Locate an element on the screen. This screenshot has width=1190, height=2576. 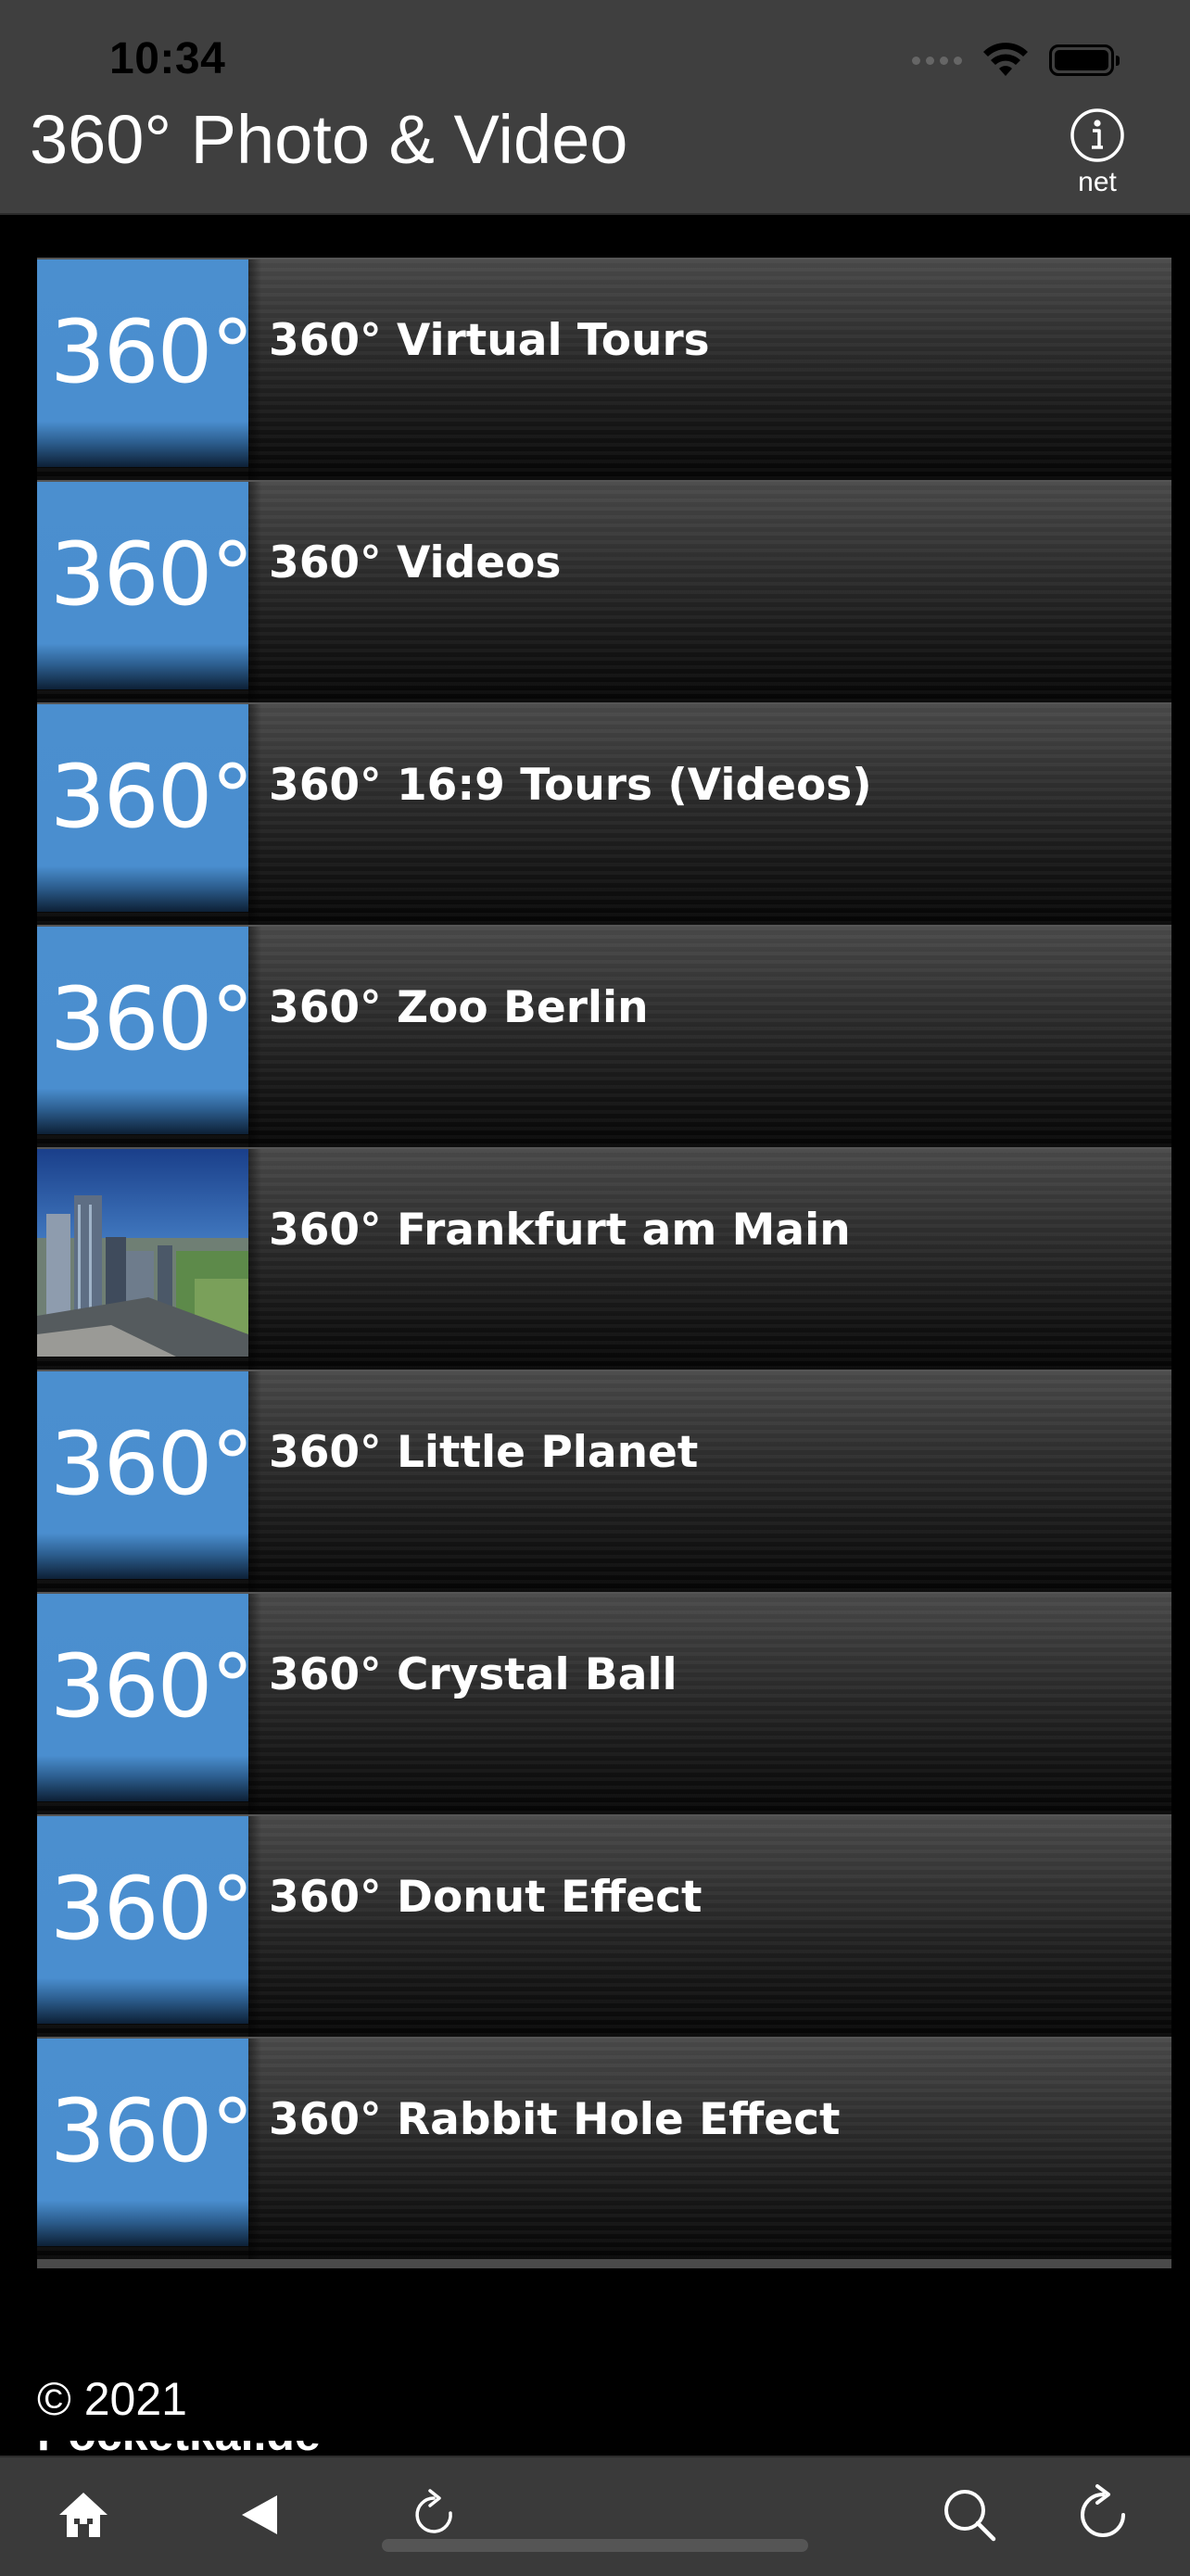
menu-item-label: 360° Crystal Ball is located at coordinates (473, 1675).